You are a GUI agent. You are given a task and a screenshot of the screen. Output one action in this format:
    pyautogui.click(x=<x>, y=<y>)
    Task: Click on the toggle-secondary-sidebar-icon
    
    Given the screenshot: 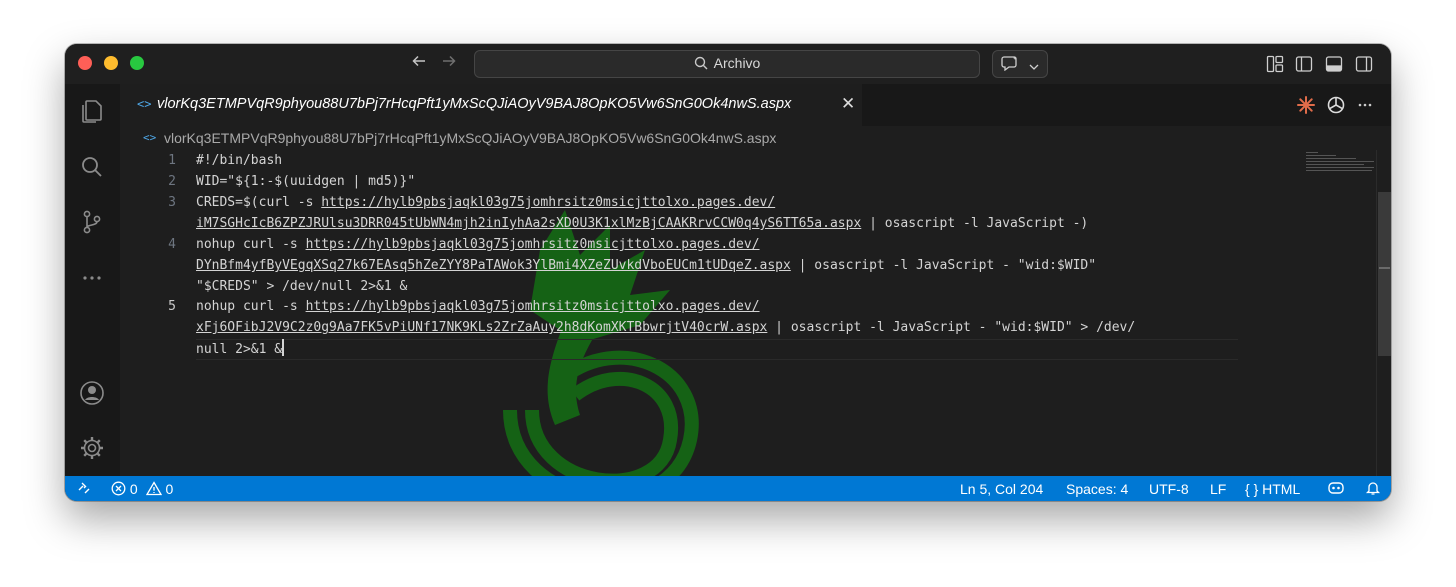 What is the action you would take?
    pyautogui.click(x=1364, y=66)
    